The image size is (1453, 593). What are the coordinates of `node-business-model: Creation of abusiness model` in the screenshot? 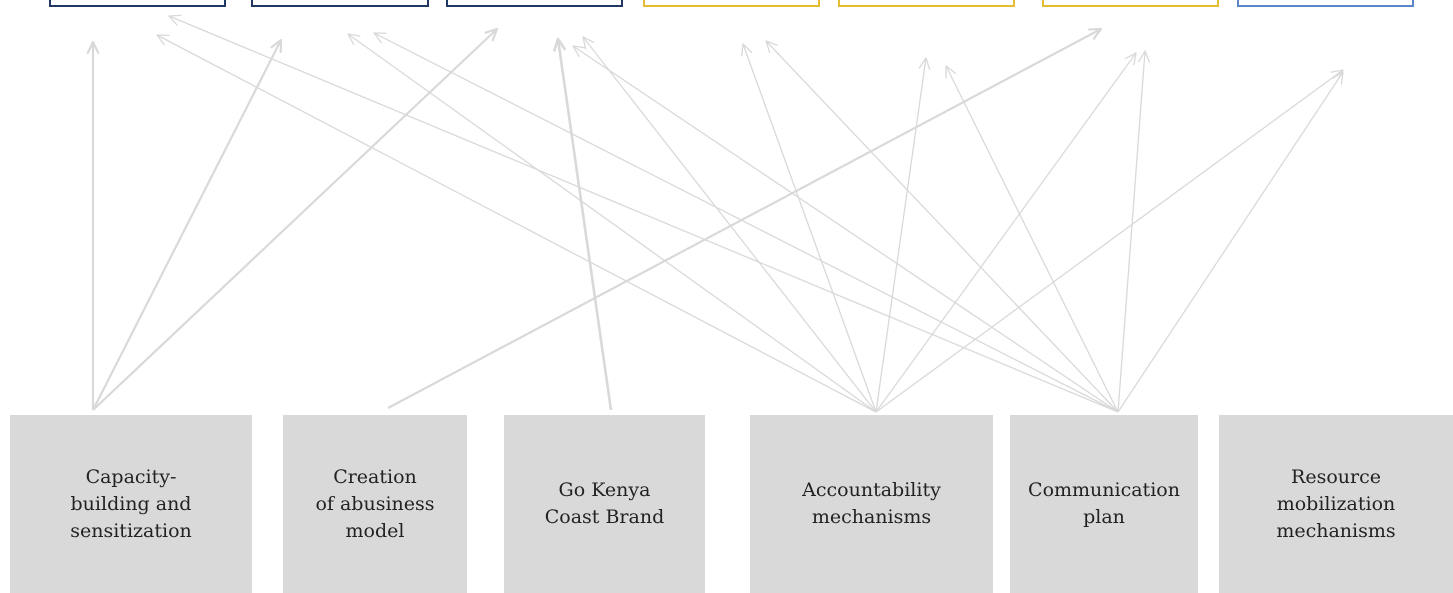 It's located at (375, 504).